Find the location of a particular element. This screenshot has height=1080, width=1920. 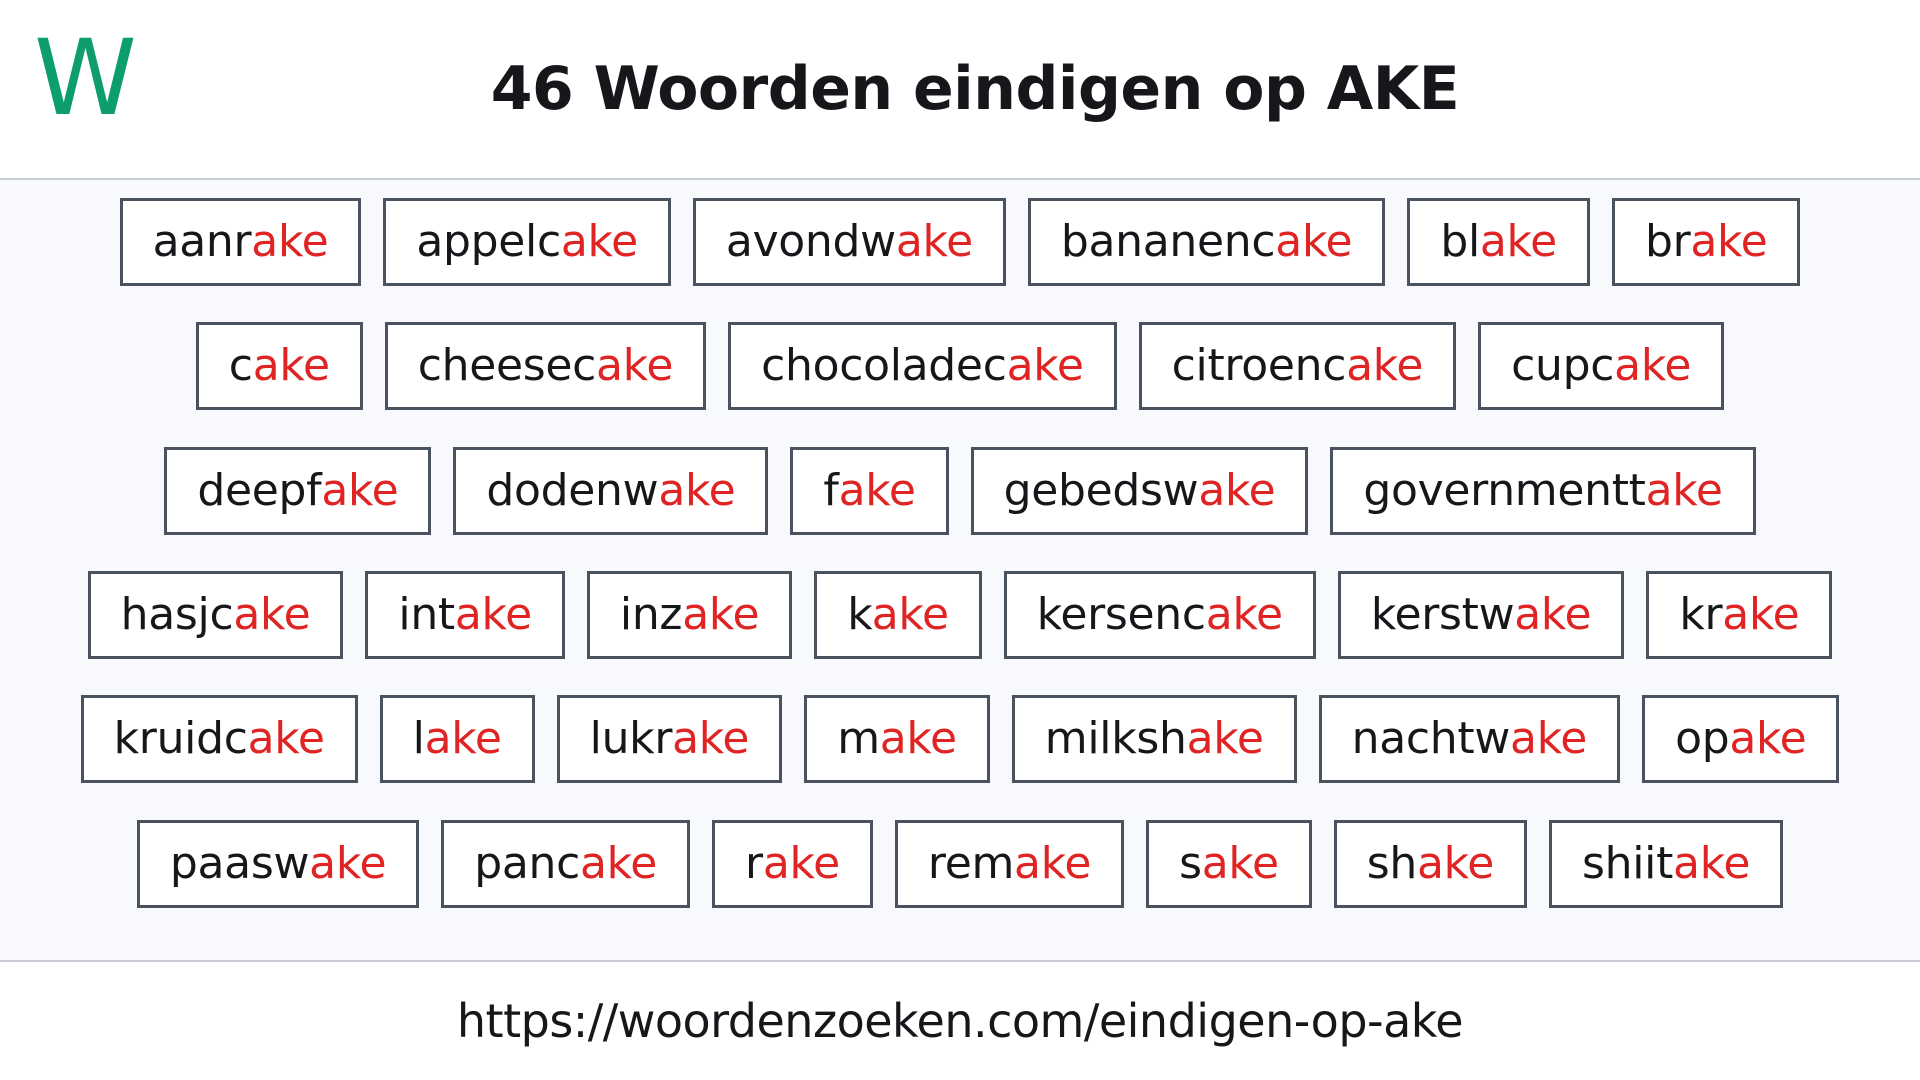

word-box: paaswake is located at coordinates (278, 863).